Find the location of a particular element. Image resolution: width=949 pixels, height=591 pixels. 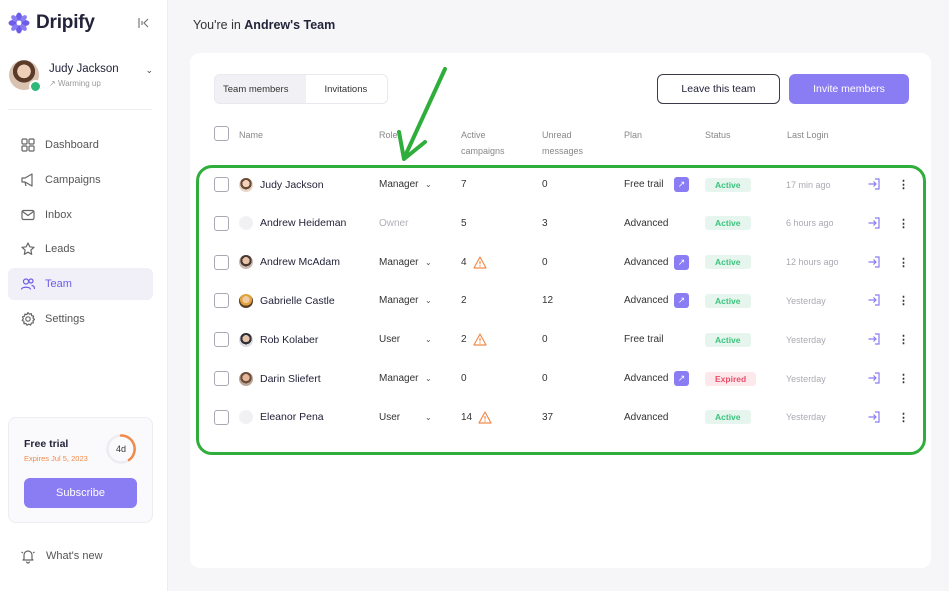

sidebar-item-campaigns: Campaigns is located at coordinates (80, 180).